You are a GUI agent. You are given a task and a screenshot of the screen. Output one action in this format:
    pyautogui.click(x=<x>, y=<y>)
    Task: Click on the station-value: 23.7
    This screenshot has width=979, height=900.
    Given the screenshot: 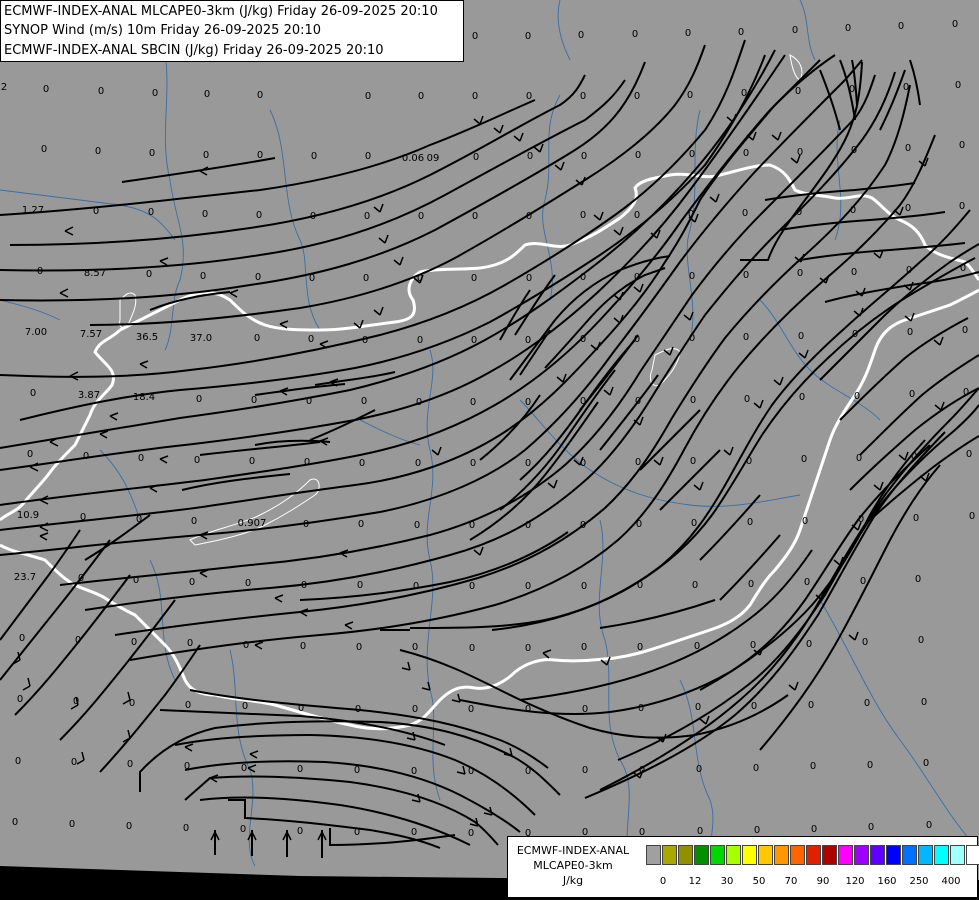 What is the action you would take?
    pyautogui.click(x=25, y=577)
    